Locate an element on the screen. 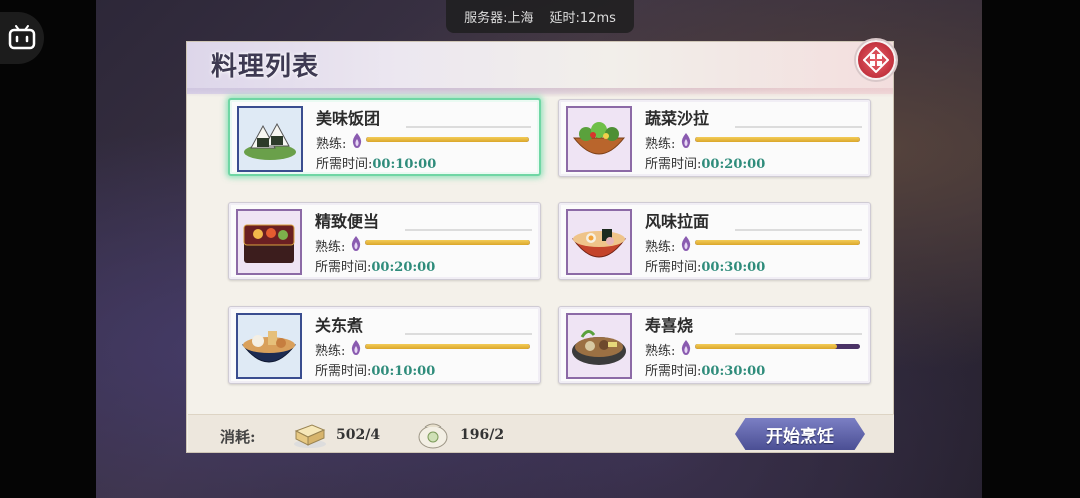 The width and height of the screenshot is (1080, 498). recipe-card: 蔬菜沙拉 熟练: 所需时间:00:20:00 is located at coordinates (714, 138).